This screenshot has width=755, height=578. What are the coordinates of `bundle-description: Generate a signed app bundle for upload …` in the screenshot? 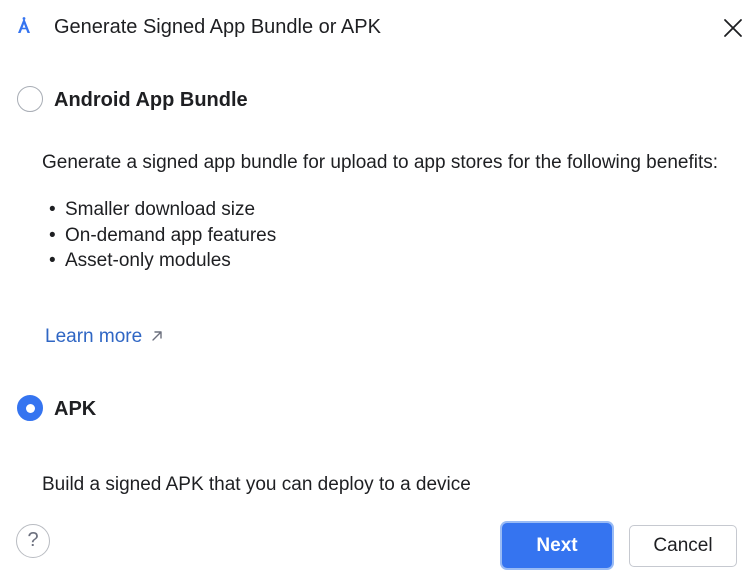 It's located at (380, 162).